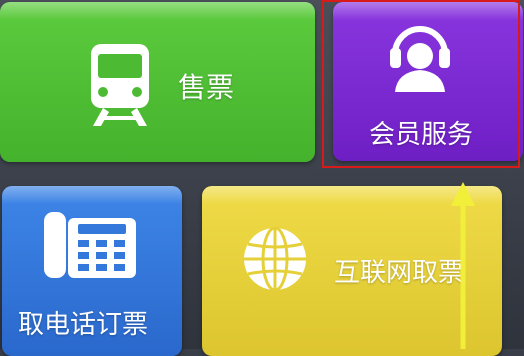  I want to click on phone-booking-pickup-label: 取电话订票, so click(83, 325).